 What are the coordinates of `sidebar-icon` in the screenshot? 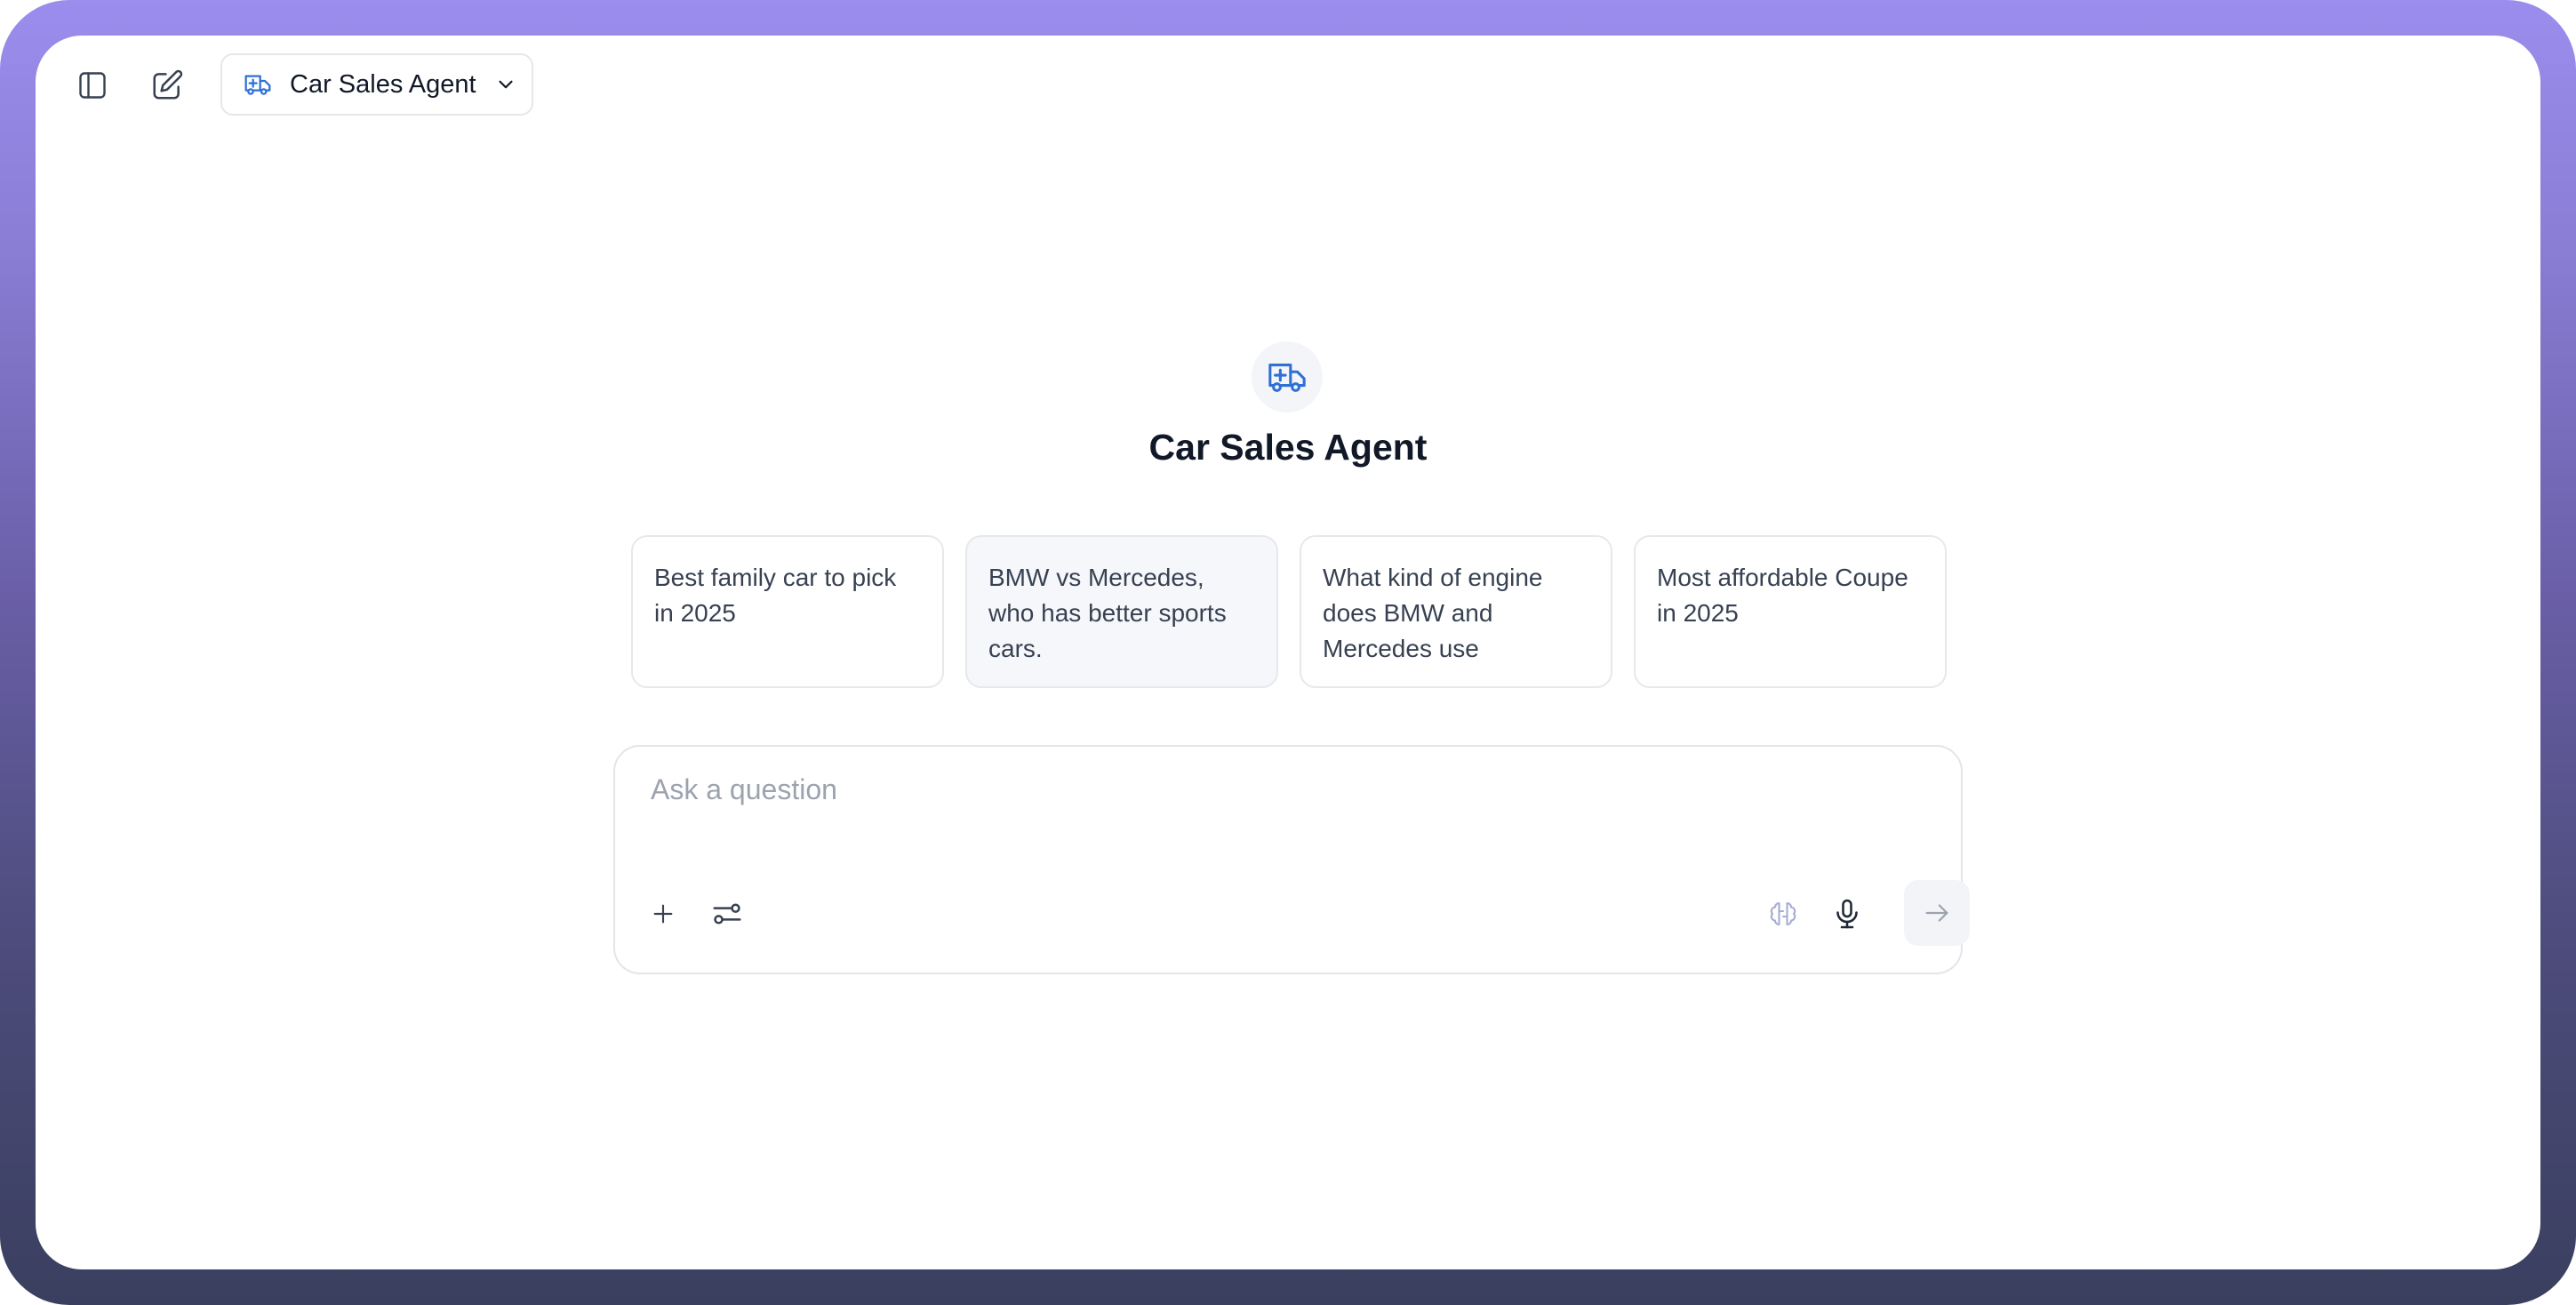 It's located at (92, 86).